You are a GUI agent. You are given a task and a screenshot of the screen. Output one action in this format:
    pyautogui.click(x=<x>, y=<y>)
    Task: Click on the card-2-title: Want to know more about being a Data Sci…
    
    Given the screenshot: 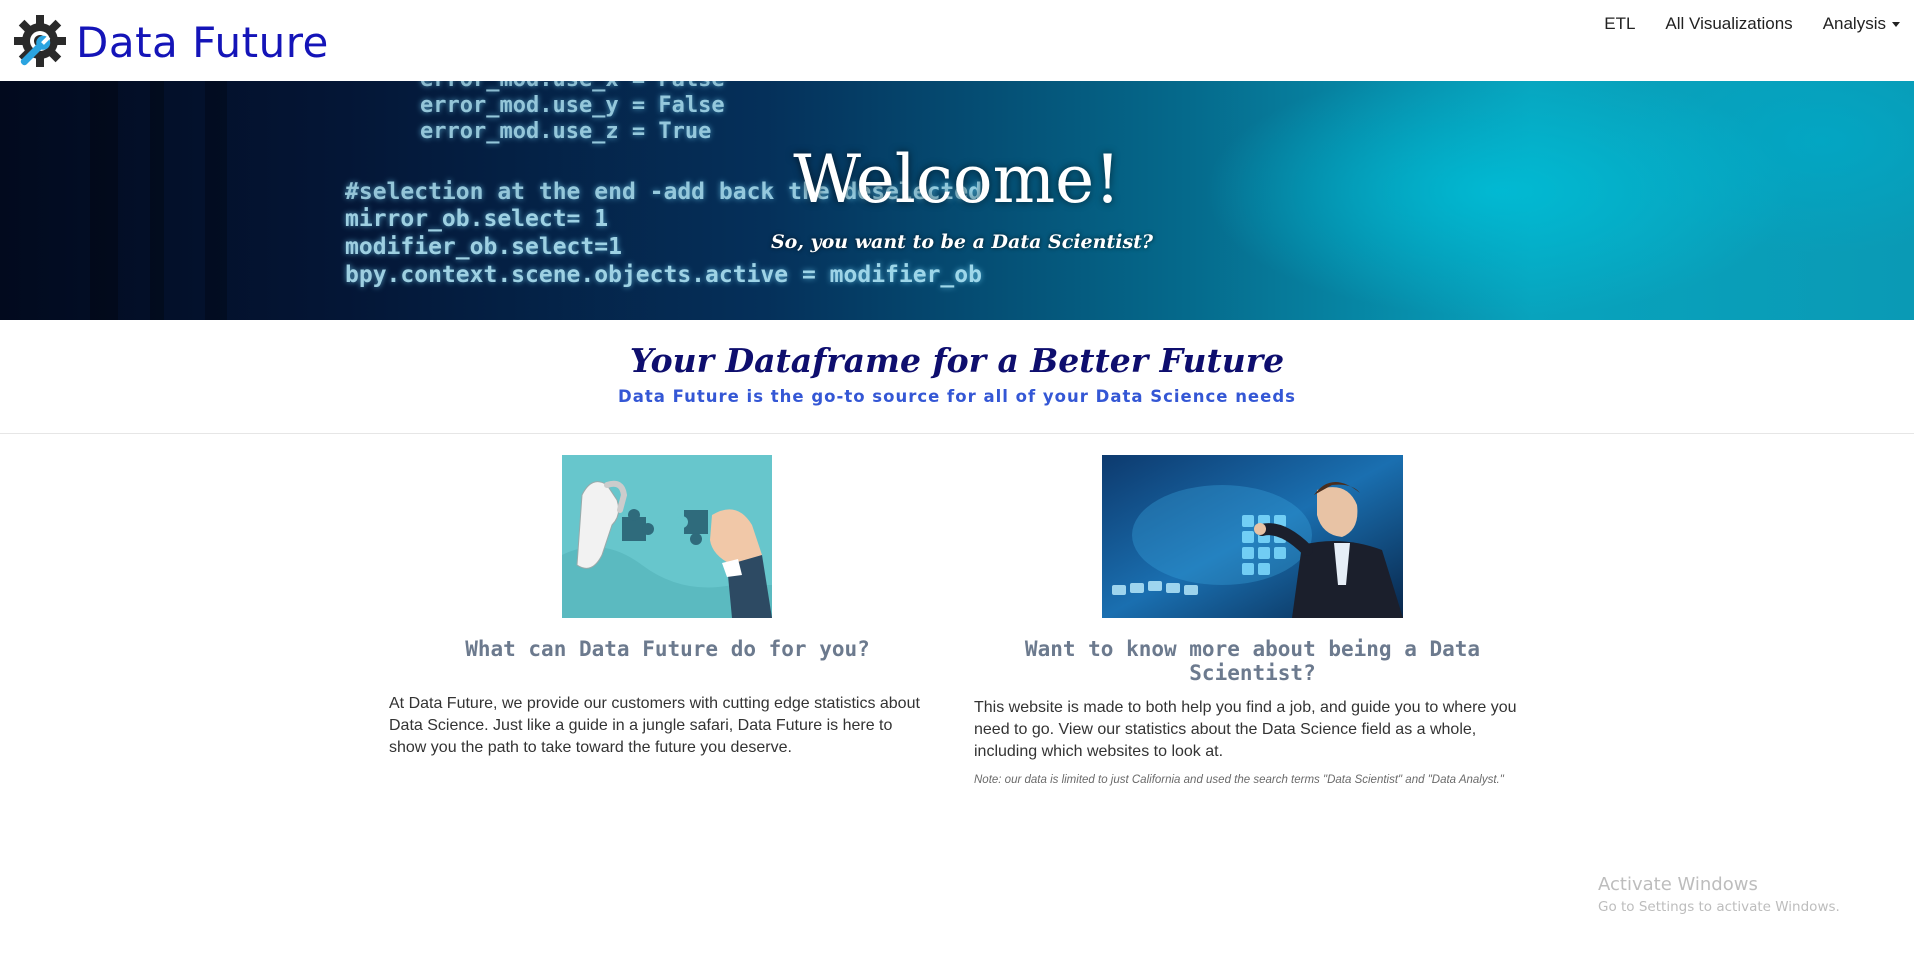 What is the action you would take?
    pyautogui.click(x=1252, y=661)
    